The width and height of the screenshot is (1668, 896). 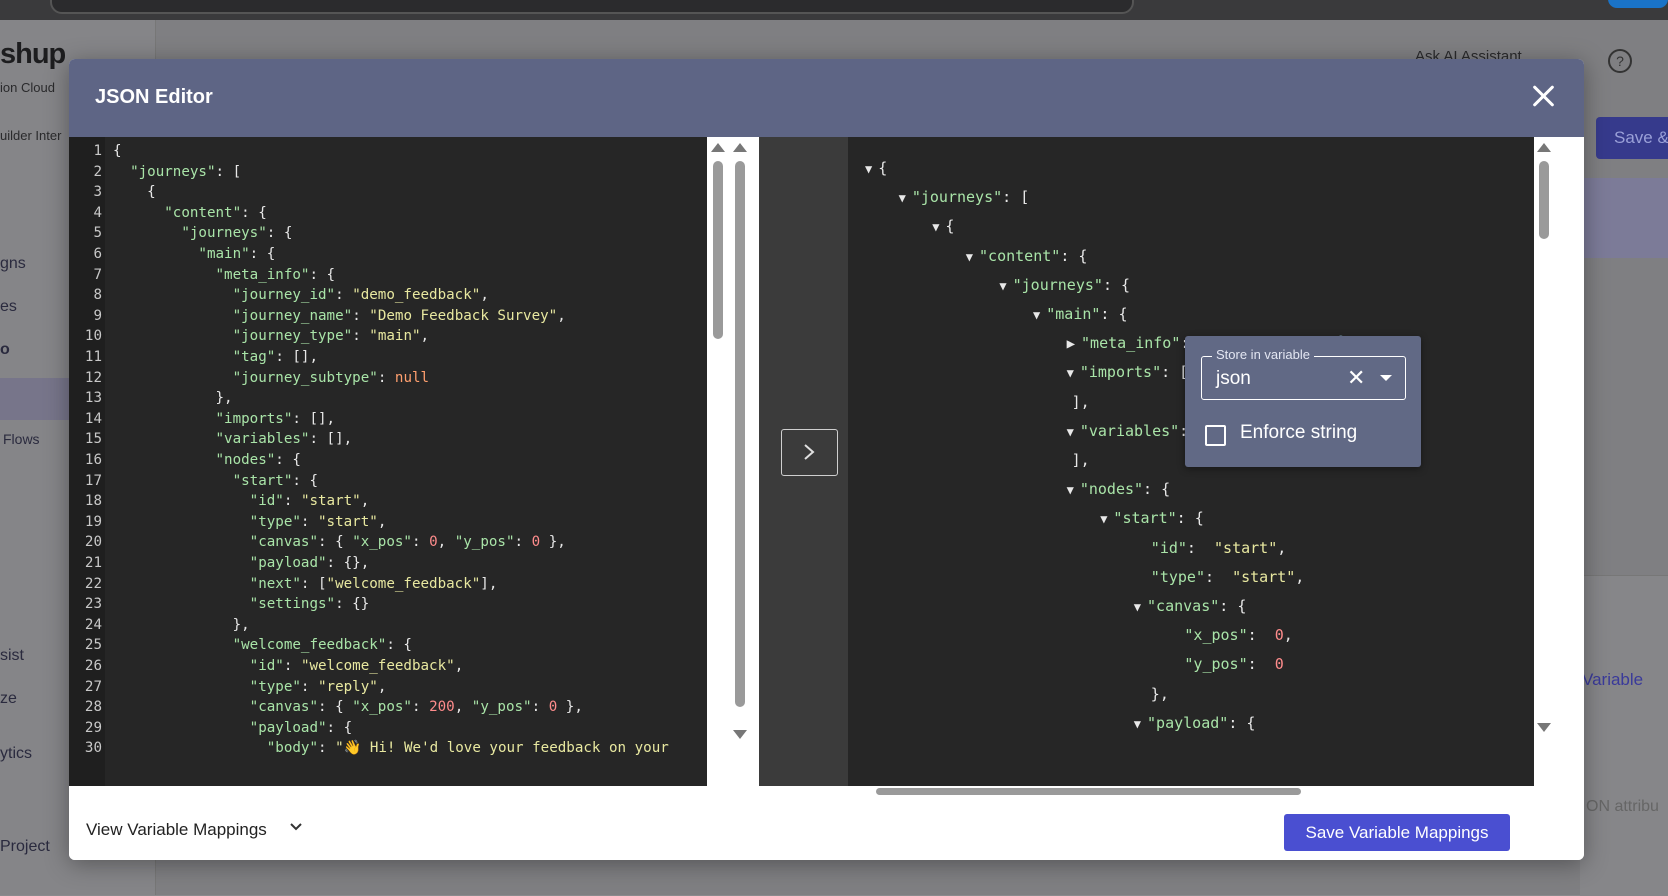 I want to click on sidebar-item: Project, so click(x=25, y=847).